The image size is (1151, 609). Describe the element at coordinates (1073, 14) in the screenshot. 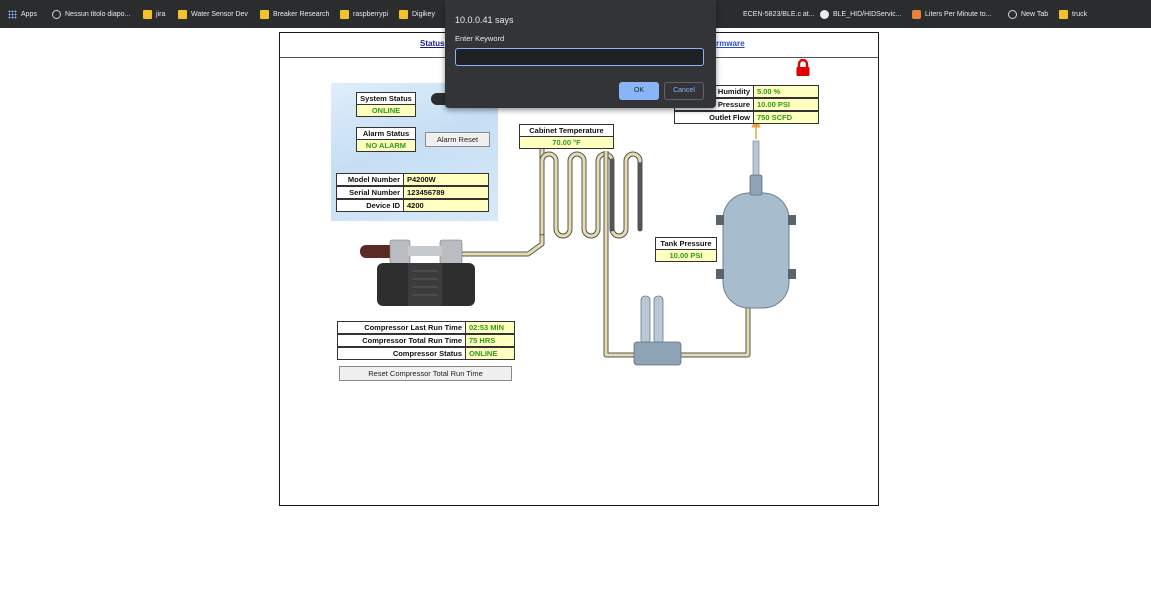

I see `bookmark-truck: truck` at that location.